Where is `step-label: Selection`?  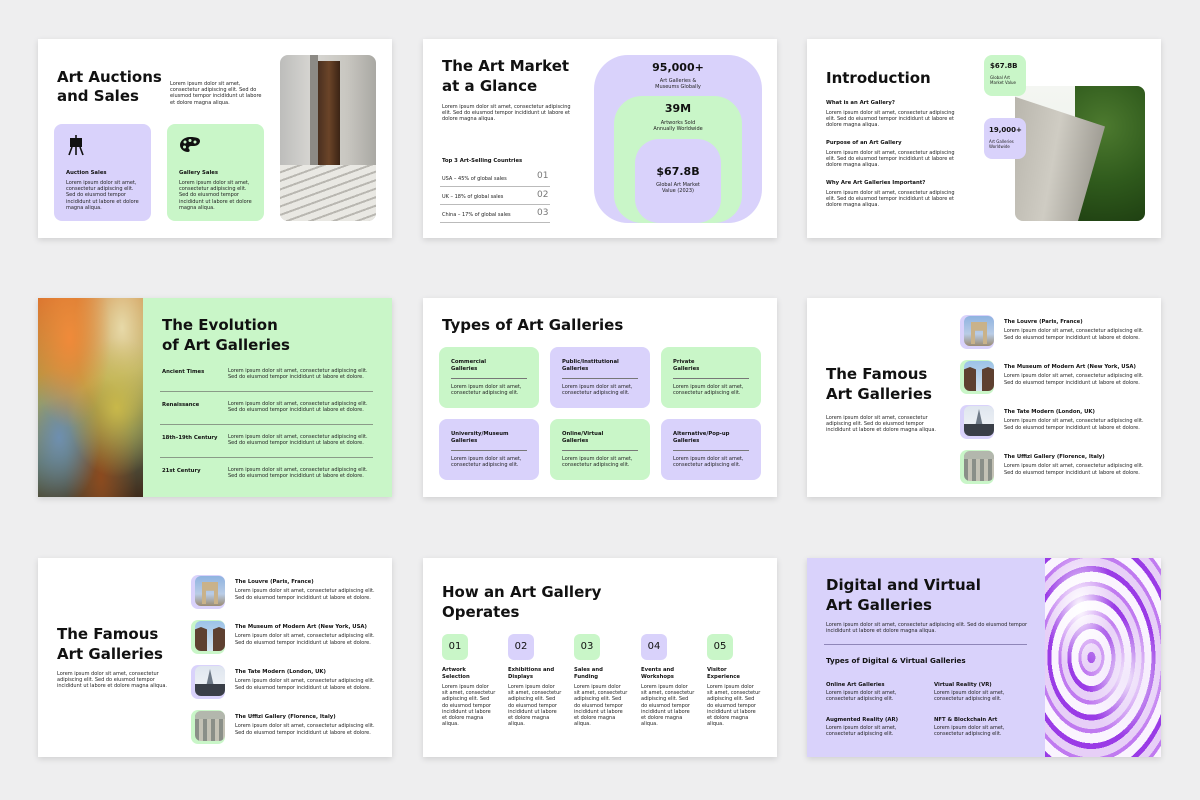
step-label: Selection is located at coordinates (456, 677).